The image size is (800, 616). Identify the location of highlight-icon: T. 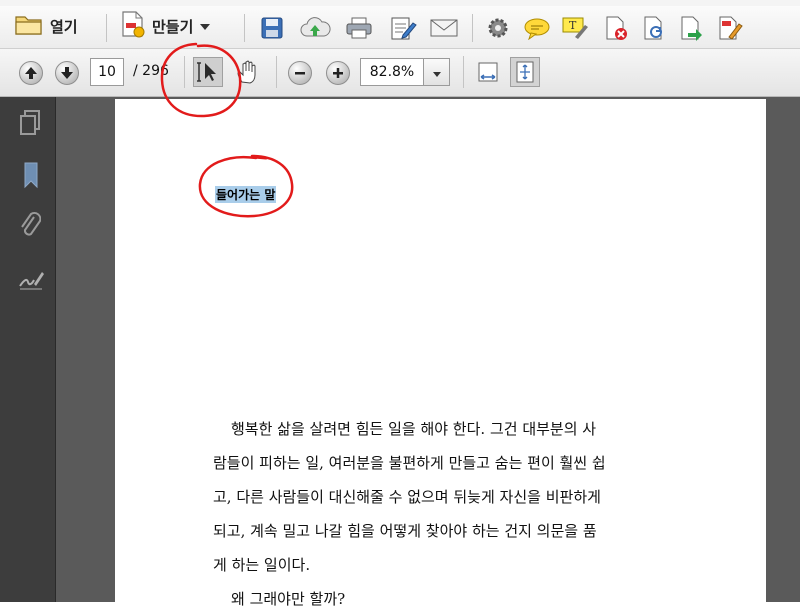
(575, 28).